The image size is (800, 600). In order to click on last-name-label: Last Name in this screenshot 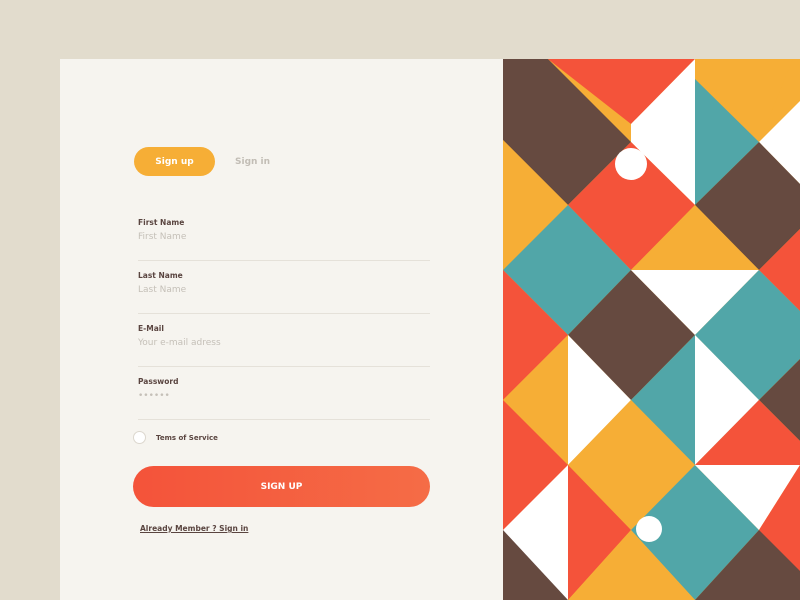, I will do `click(160, 275)`.